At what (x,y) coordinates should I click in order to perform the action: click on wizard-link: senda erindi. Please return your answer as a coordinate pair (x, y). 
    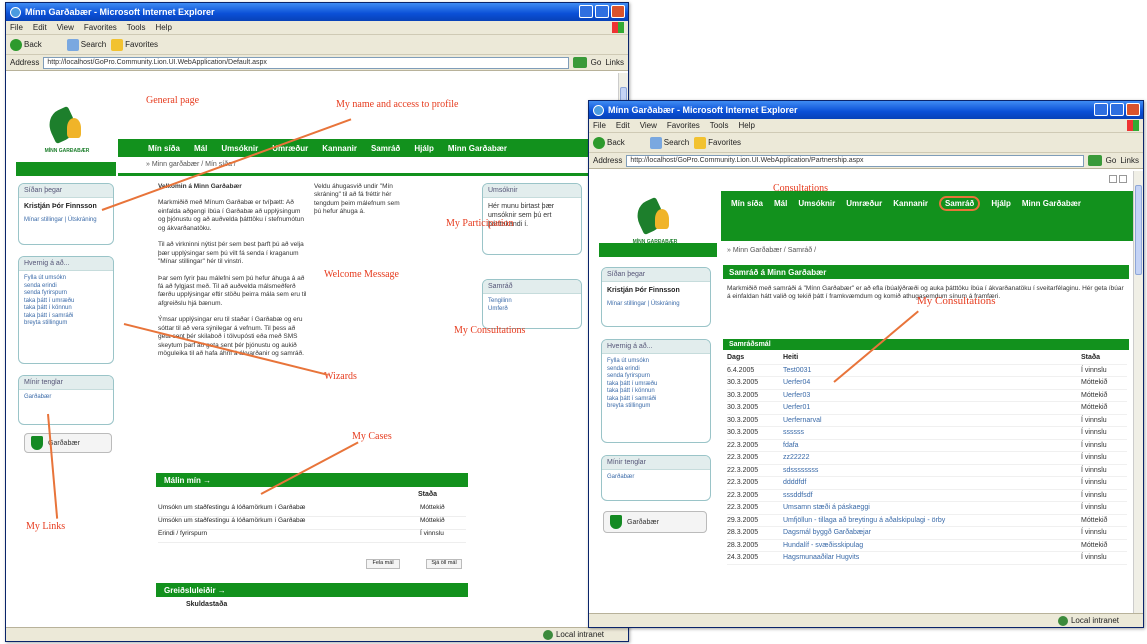
    Looking at the image, I should click on (656, 370).